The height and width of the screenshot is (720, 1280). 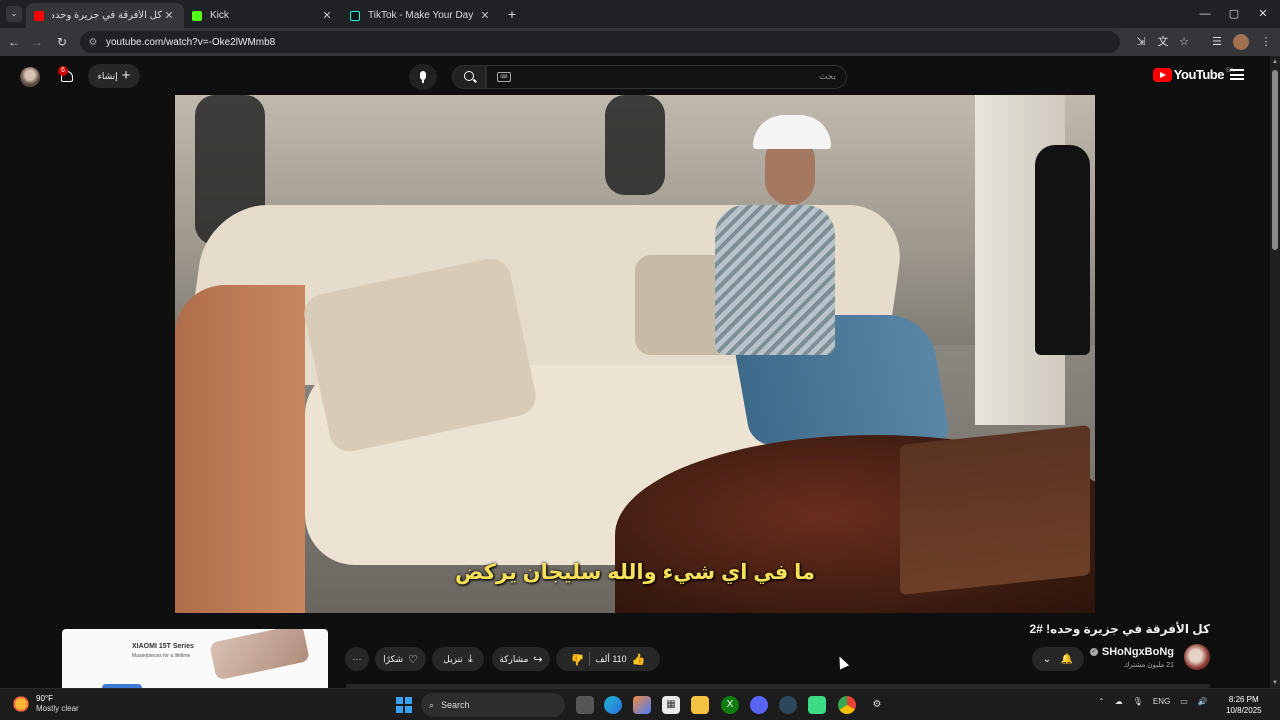 I want to click on mic-tray-icon: 🎙, so click(x=1138, y=701).